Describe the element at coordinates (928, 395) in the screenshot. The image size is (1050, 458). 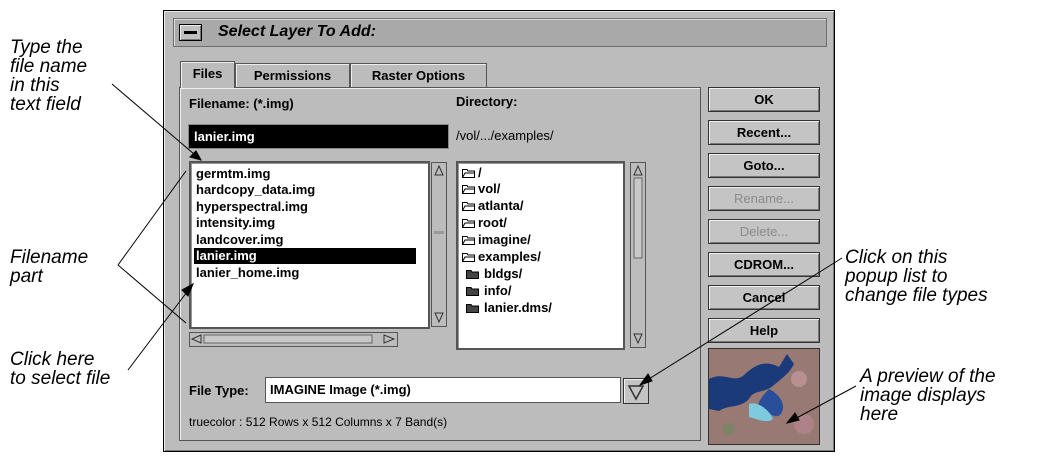
I see `callout-preview: A preview of the image displays here` at that location.